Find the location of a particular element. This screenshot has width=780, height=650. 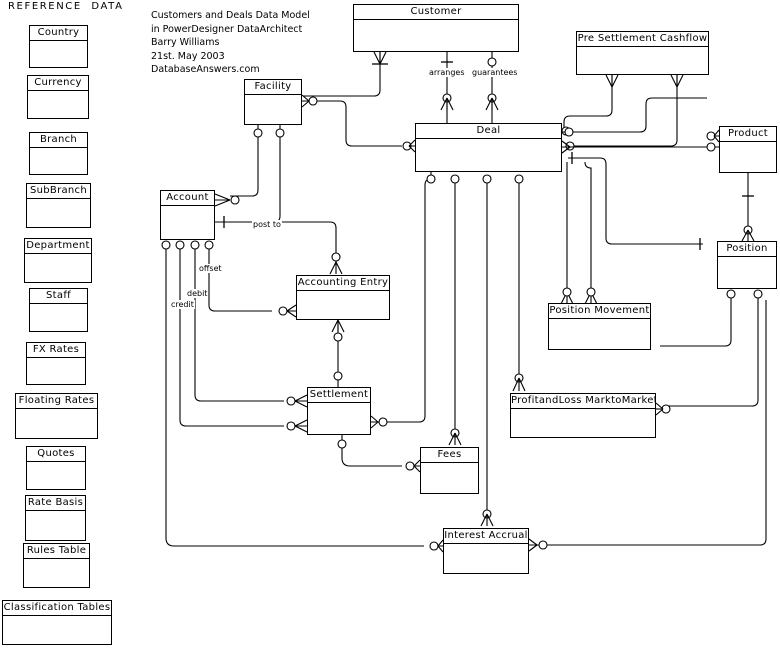

entity-name-label: Floating Rates is located at coordinates (56, 401).